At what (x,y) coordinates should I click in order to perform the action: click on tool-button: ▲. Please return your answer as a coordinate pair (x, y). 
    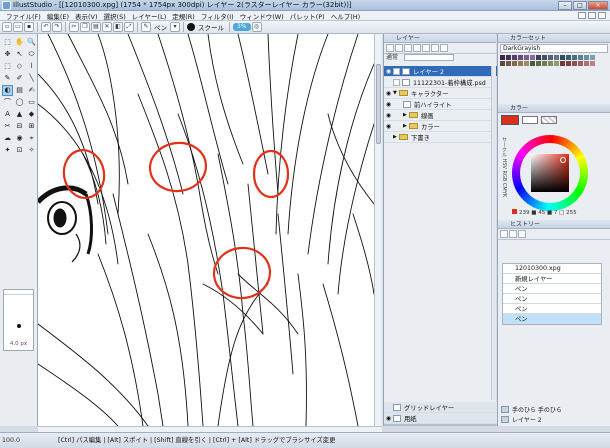
    Looking at the image, I should click on (19, 114).